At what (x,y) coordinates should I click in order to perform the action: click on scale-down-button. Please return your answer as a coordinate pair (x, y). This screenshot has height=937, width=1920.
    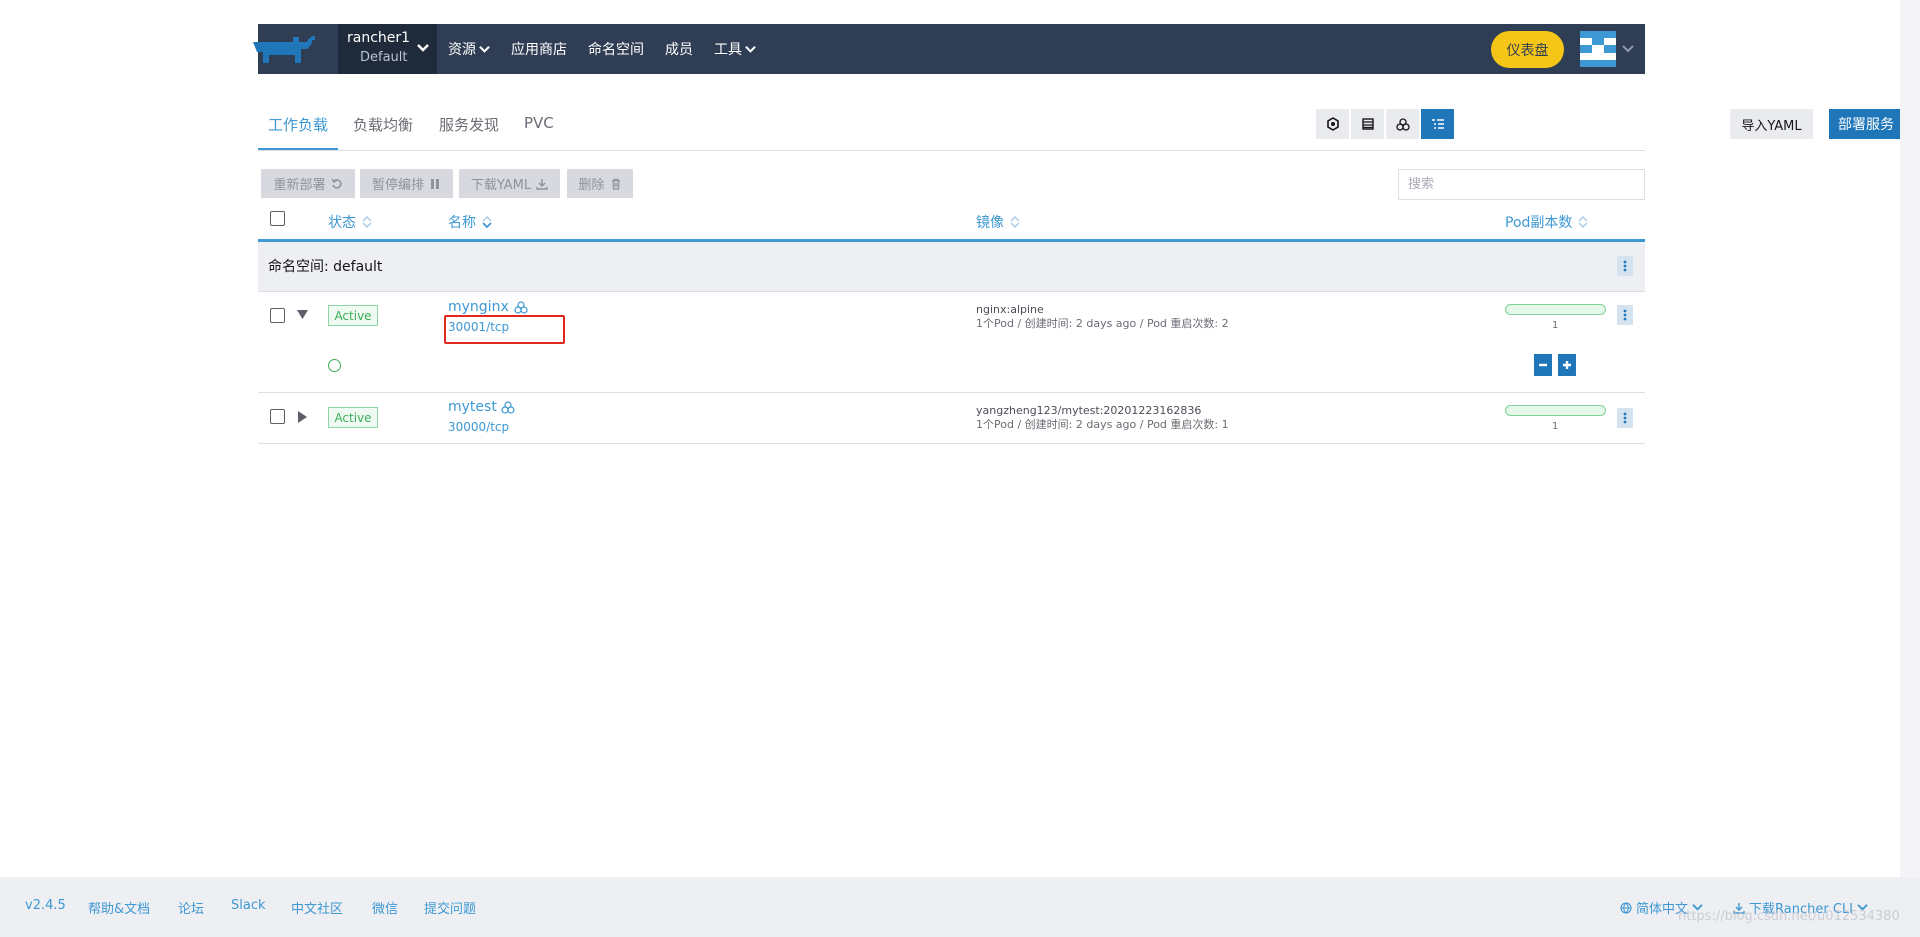
    Looking at the image, I should click on (1543, 365).